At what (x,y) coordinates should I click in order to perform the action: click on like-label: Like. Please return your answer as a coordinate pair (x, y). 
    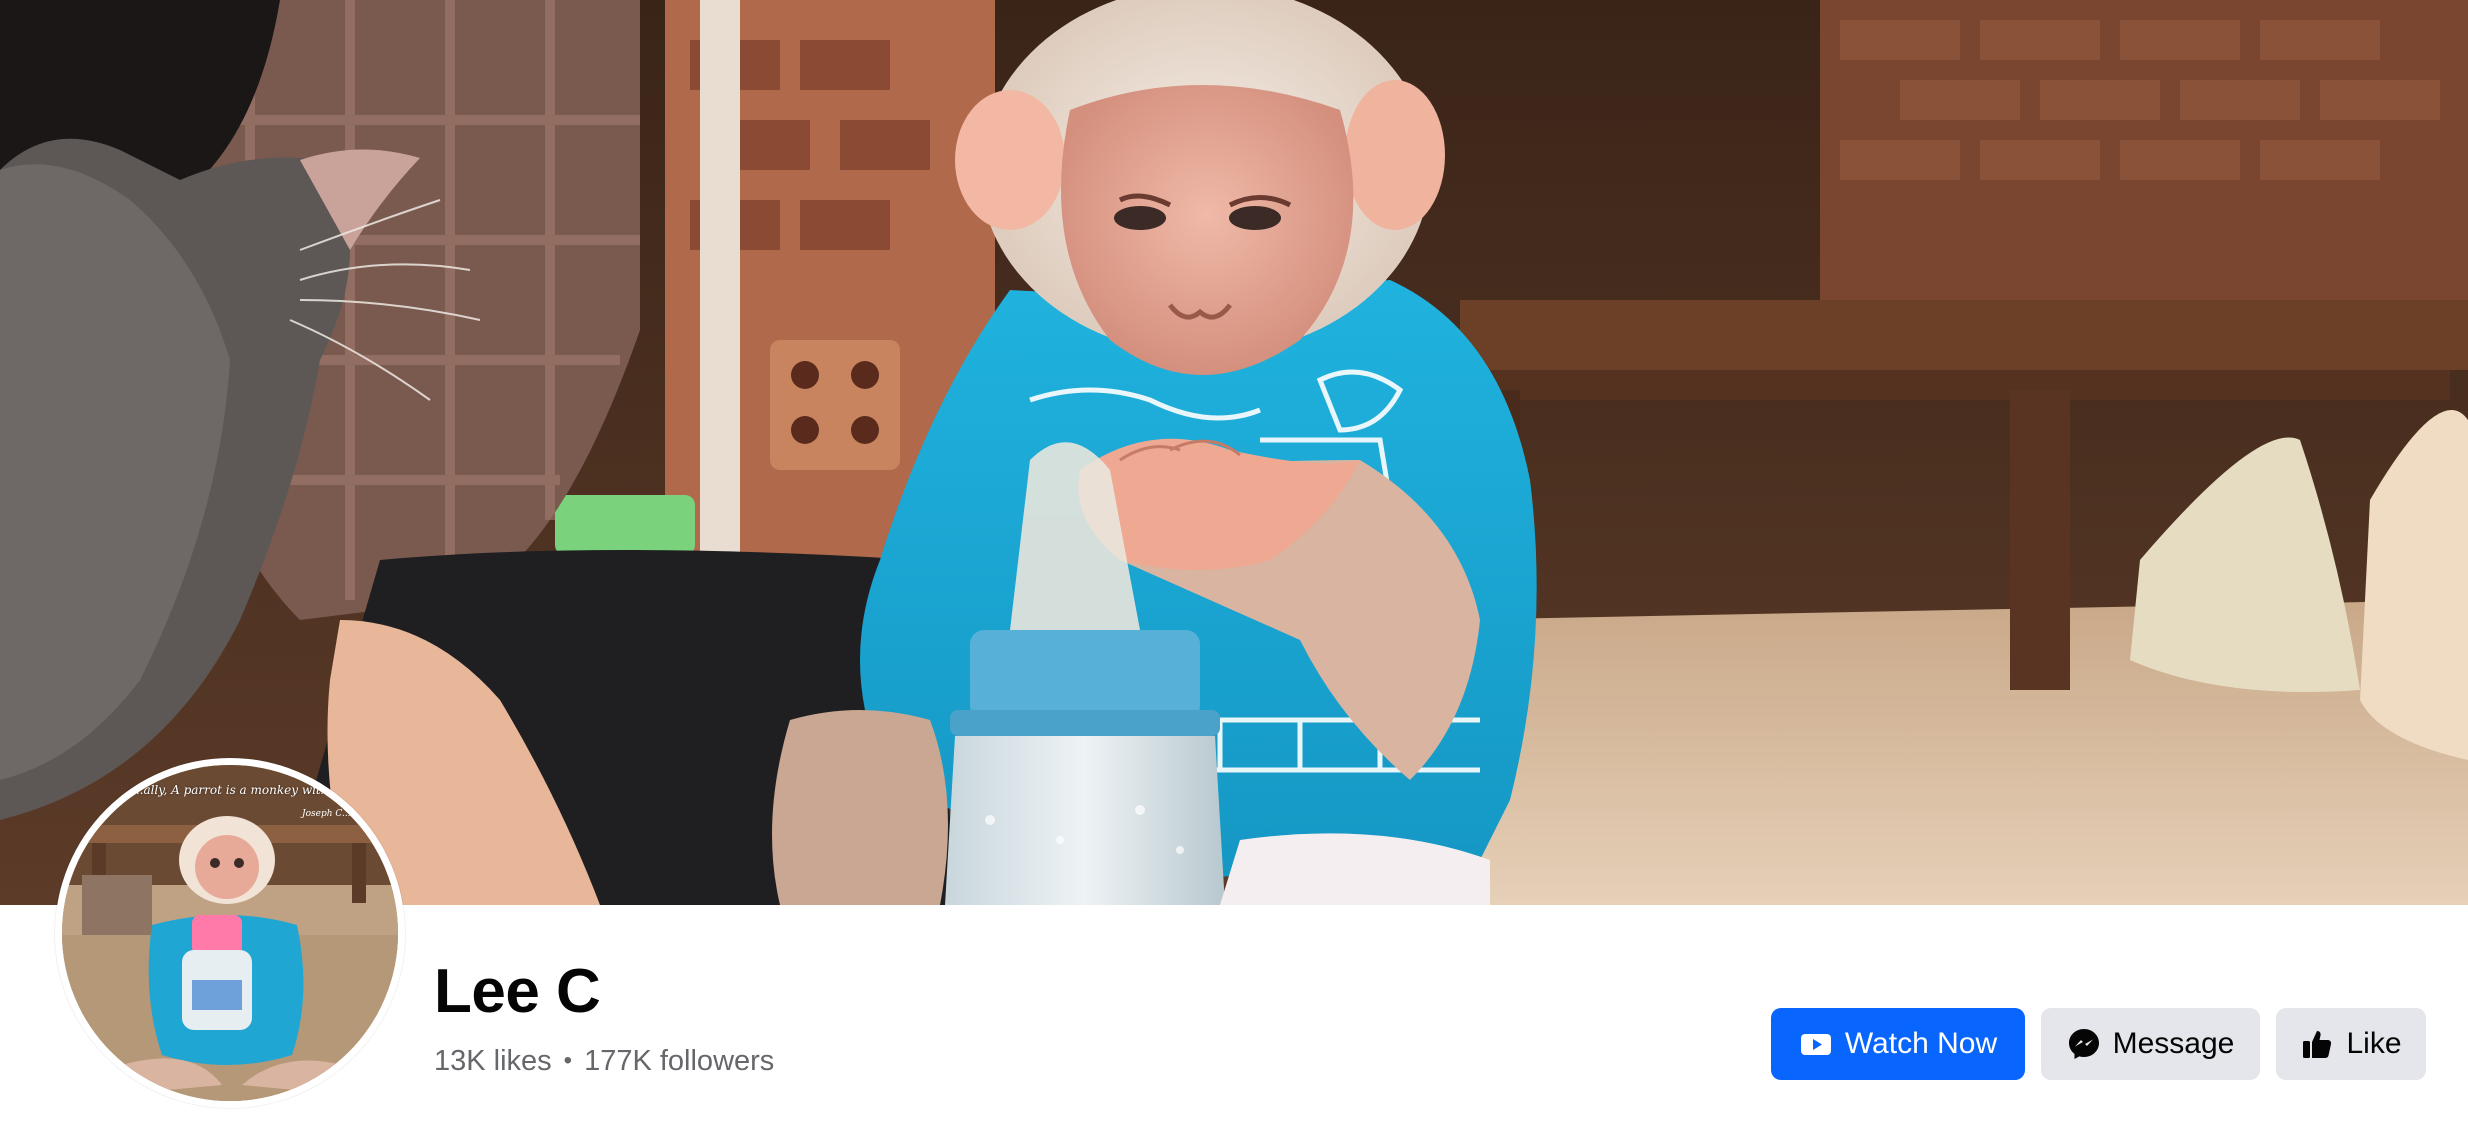
    Looking at the image, I should click on (2374, 1043).